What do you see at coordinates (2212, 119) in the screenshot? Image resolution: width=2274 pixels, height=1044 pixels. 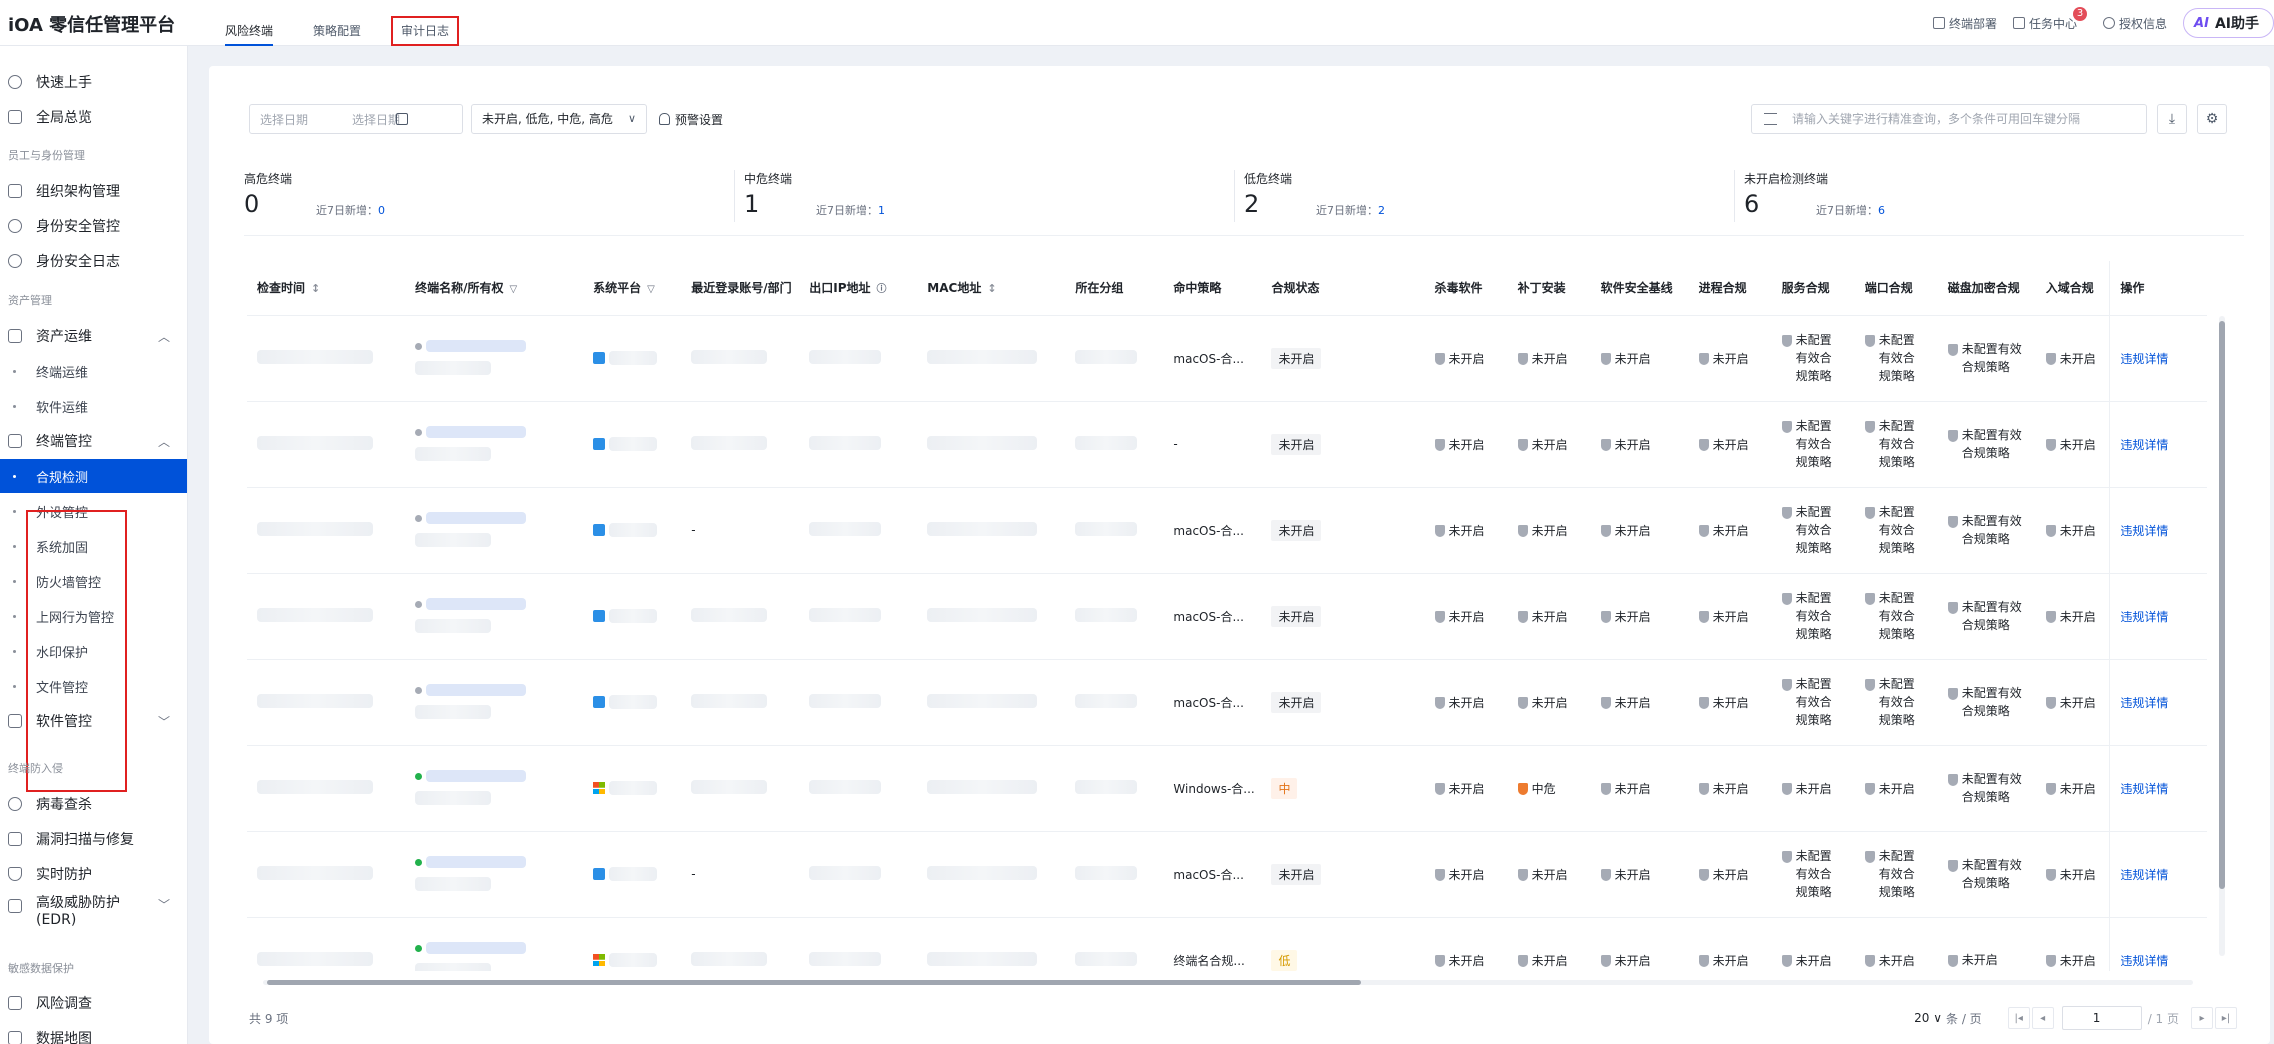 I see `settings-button: ⚙` at bounding box center [2212, 119].